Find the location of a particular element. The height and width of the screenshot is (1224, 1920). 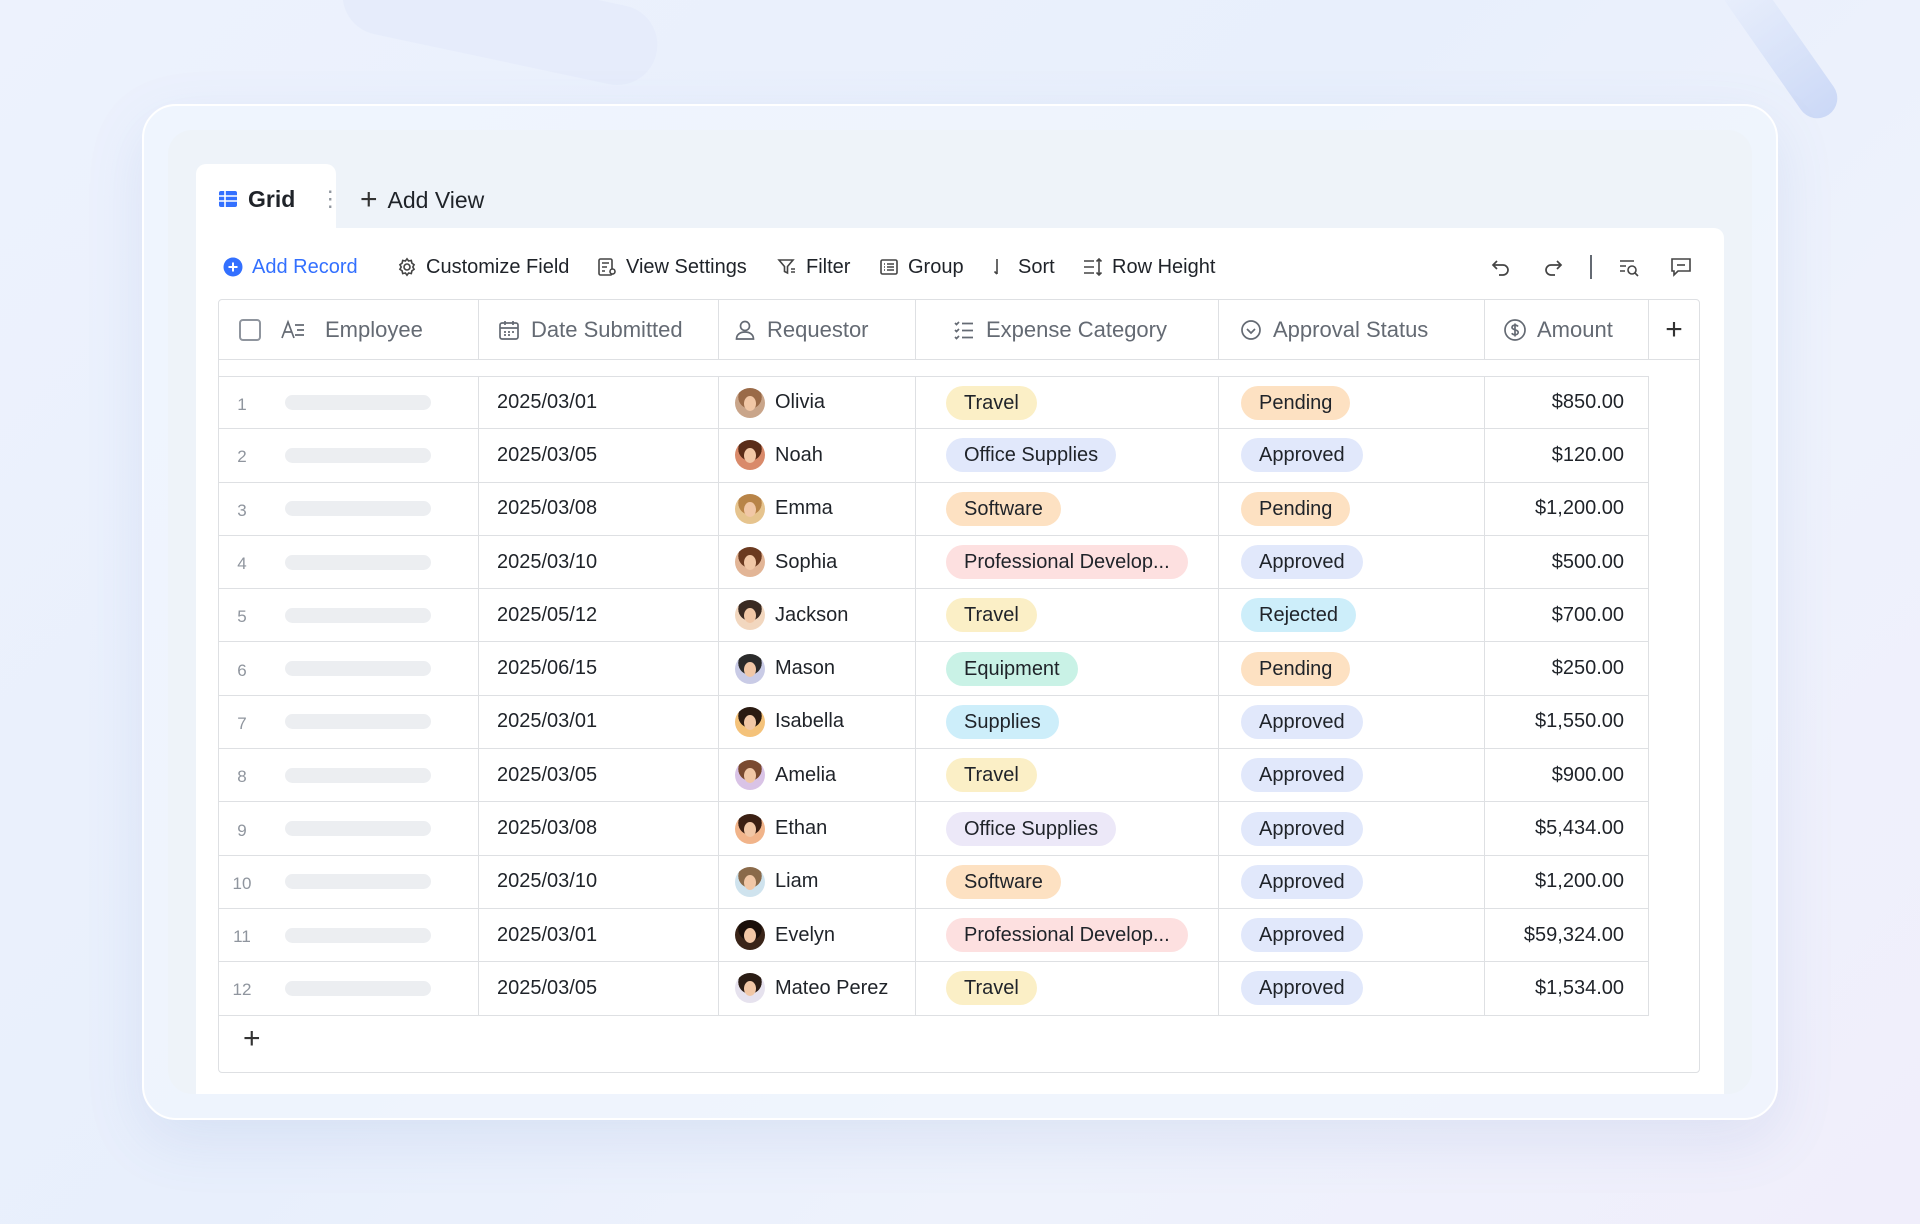

redo-button is located at coordinates (1553, 267).